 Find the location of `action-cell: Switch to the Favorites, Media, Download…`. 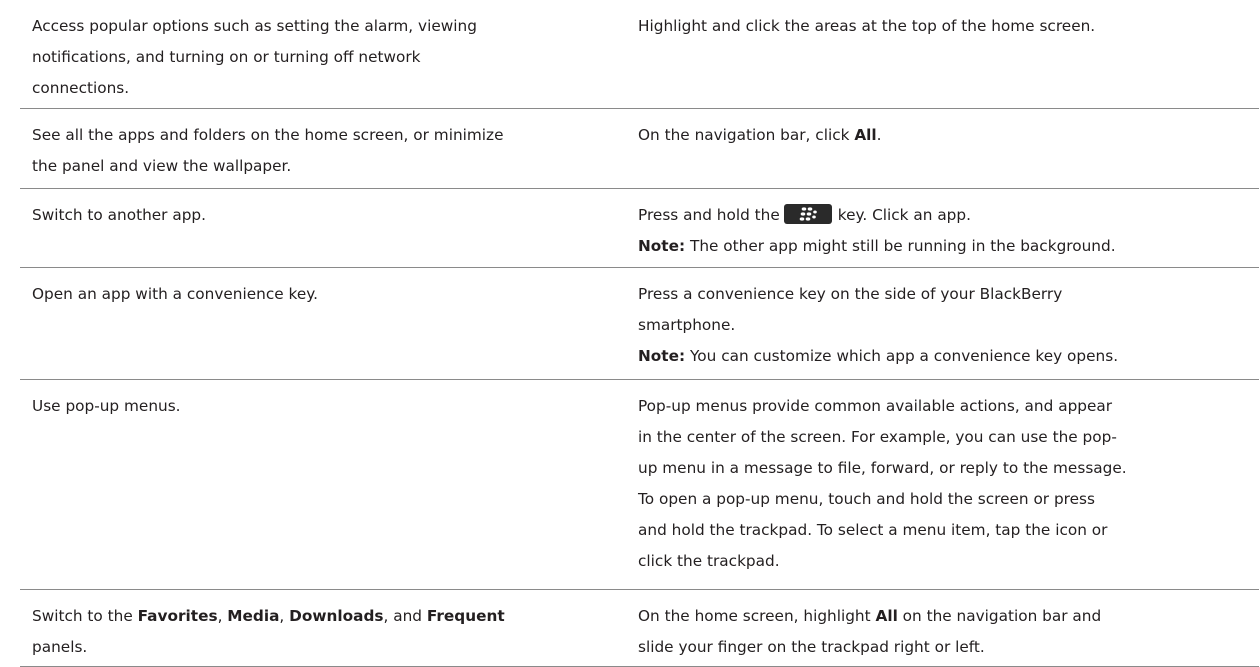

action-cell: Switch to the Favorites, Media, Download… is located at coordinates (321, 628).